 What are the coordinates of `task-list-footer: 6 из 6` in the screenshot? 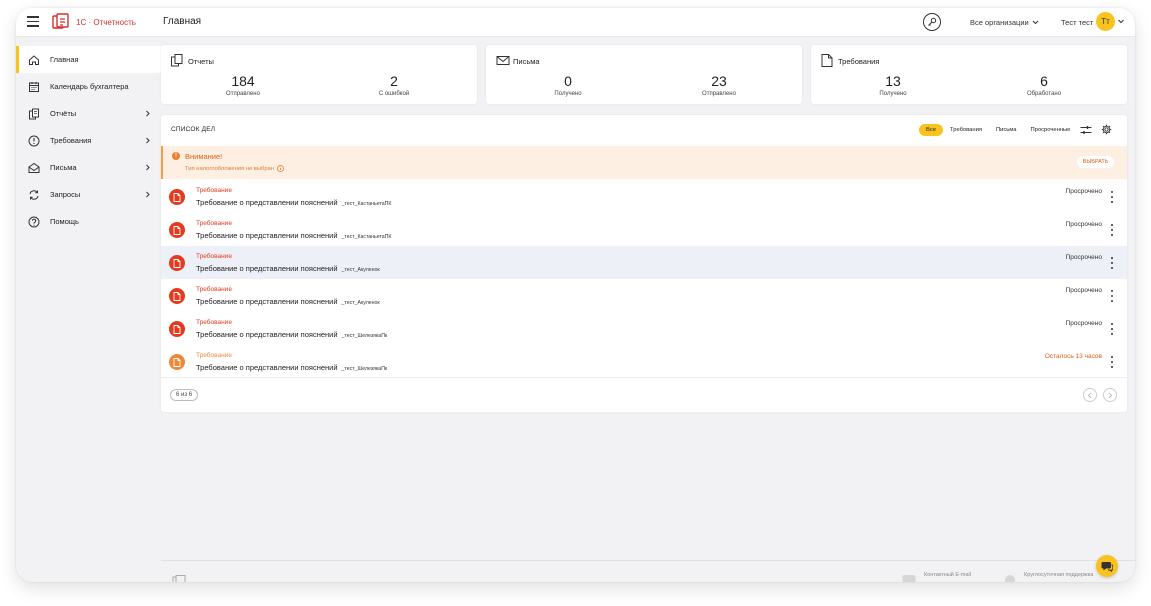 It's located at (644, 394).